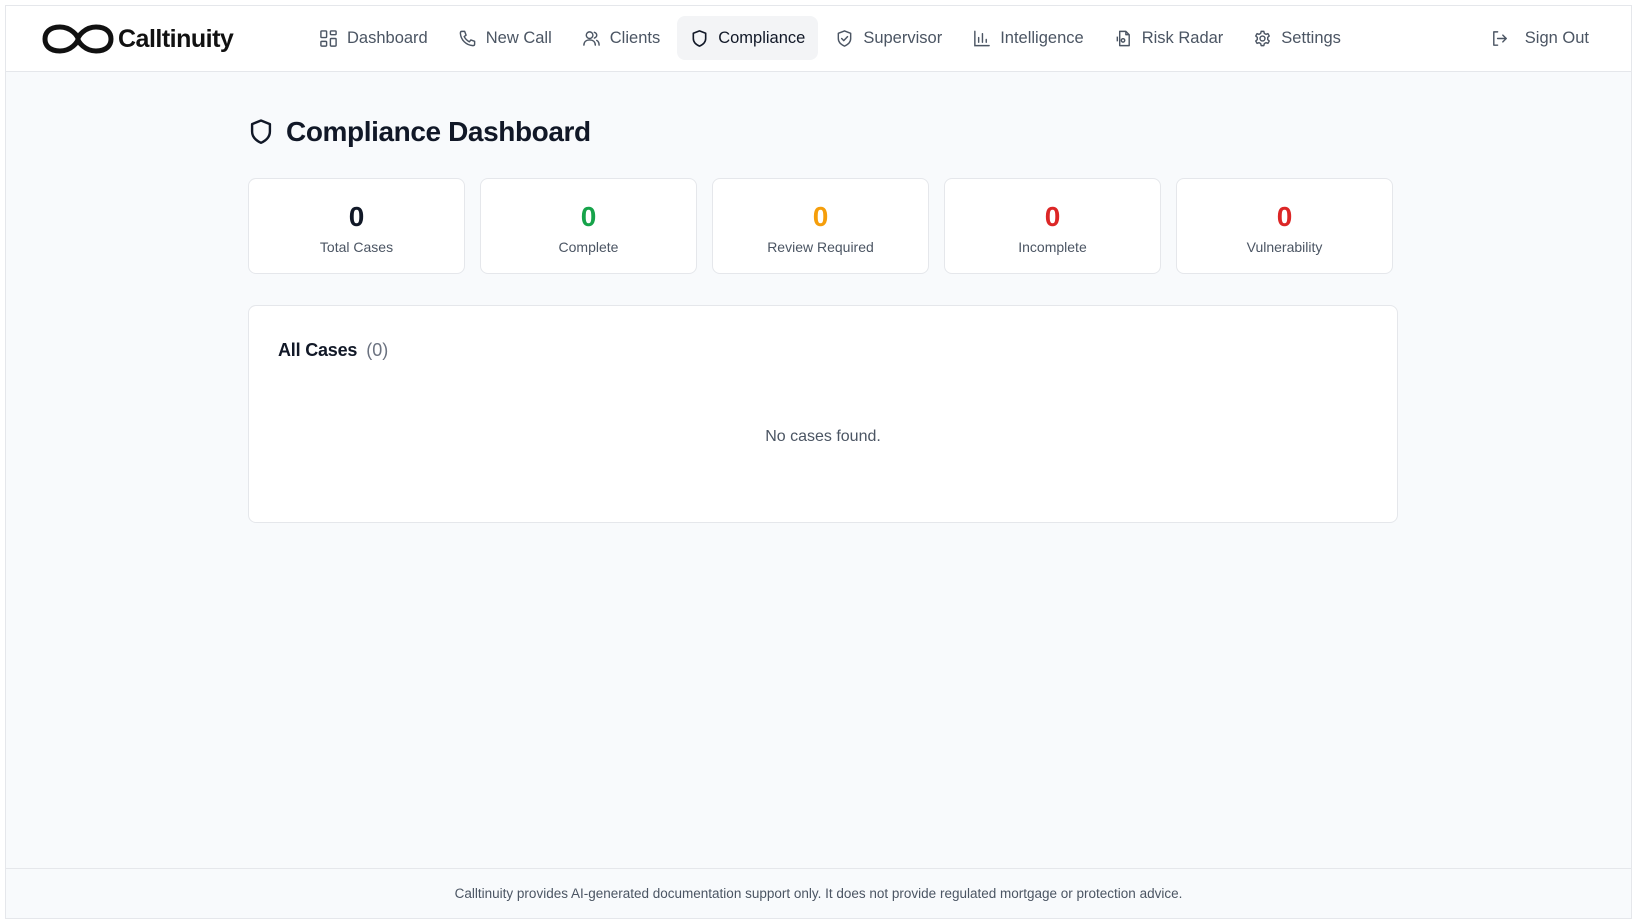 The image size is (1637, 922). What do you see at coordinates (356, 247) in the screenshot?
I see `stat-label: Total Cases` at bounding box center [356, 247].